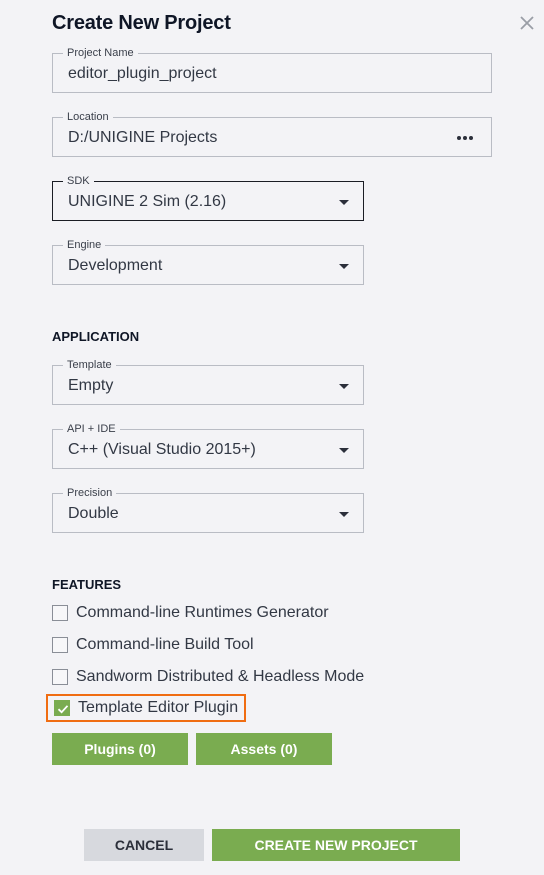 The width and height of the screenshot is (544, 875). I want to click on plugins-button: Plugins (0), so click(120, 749).